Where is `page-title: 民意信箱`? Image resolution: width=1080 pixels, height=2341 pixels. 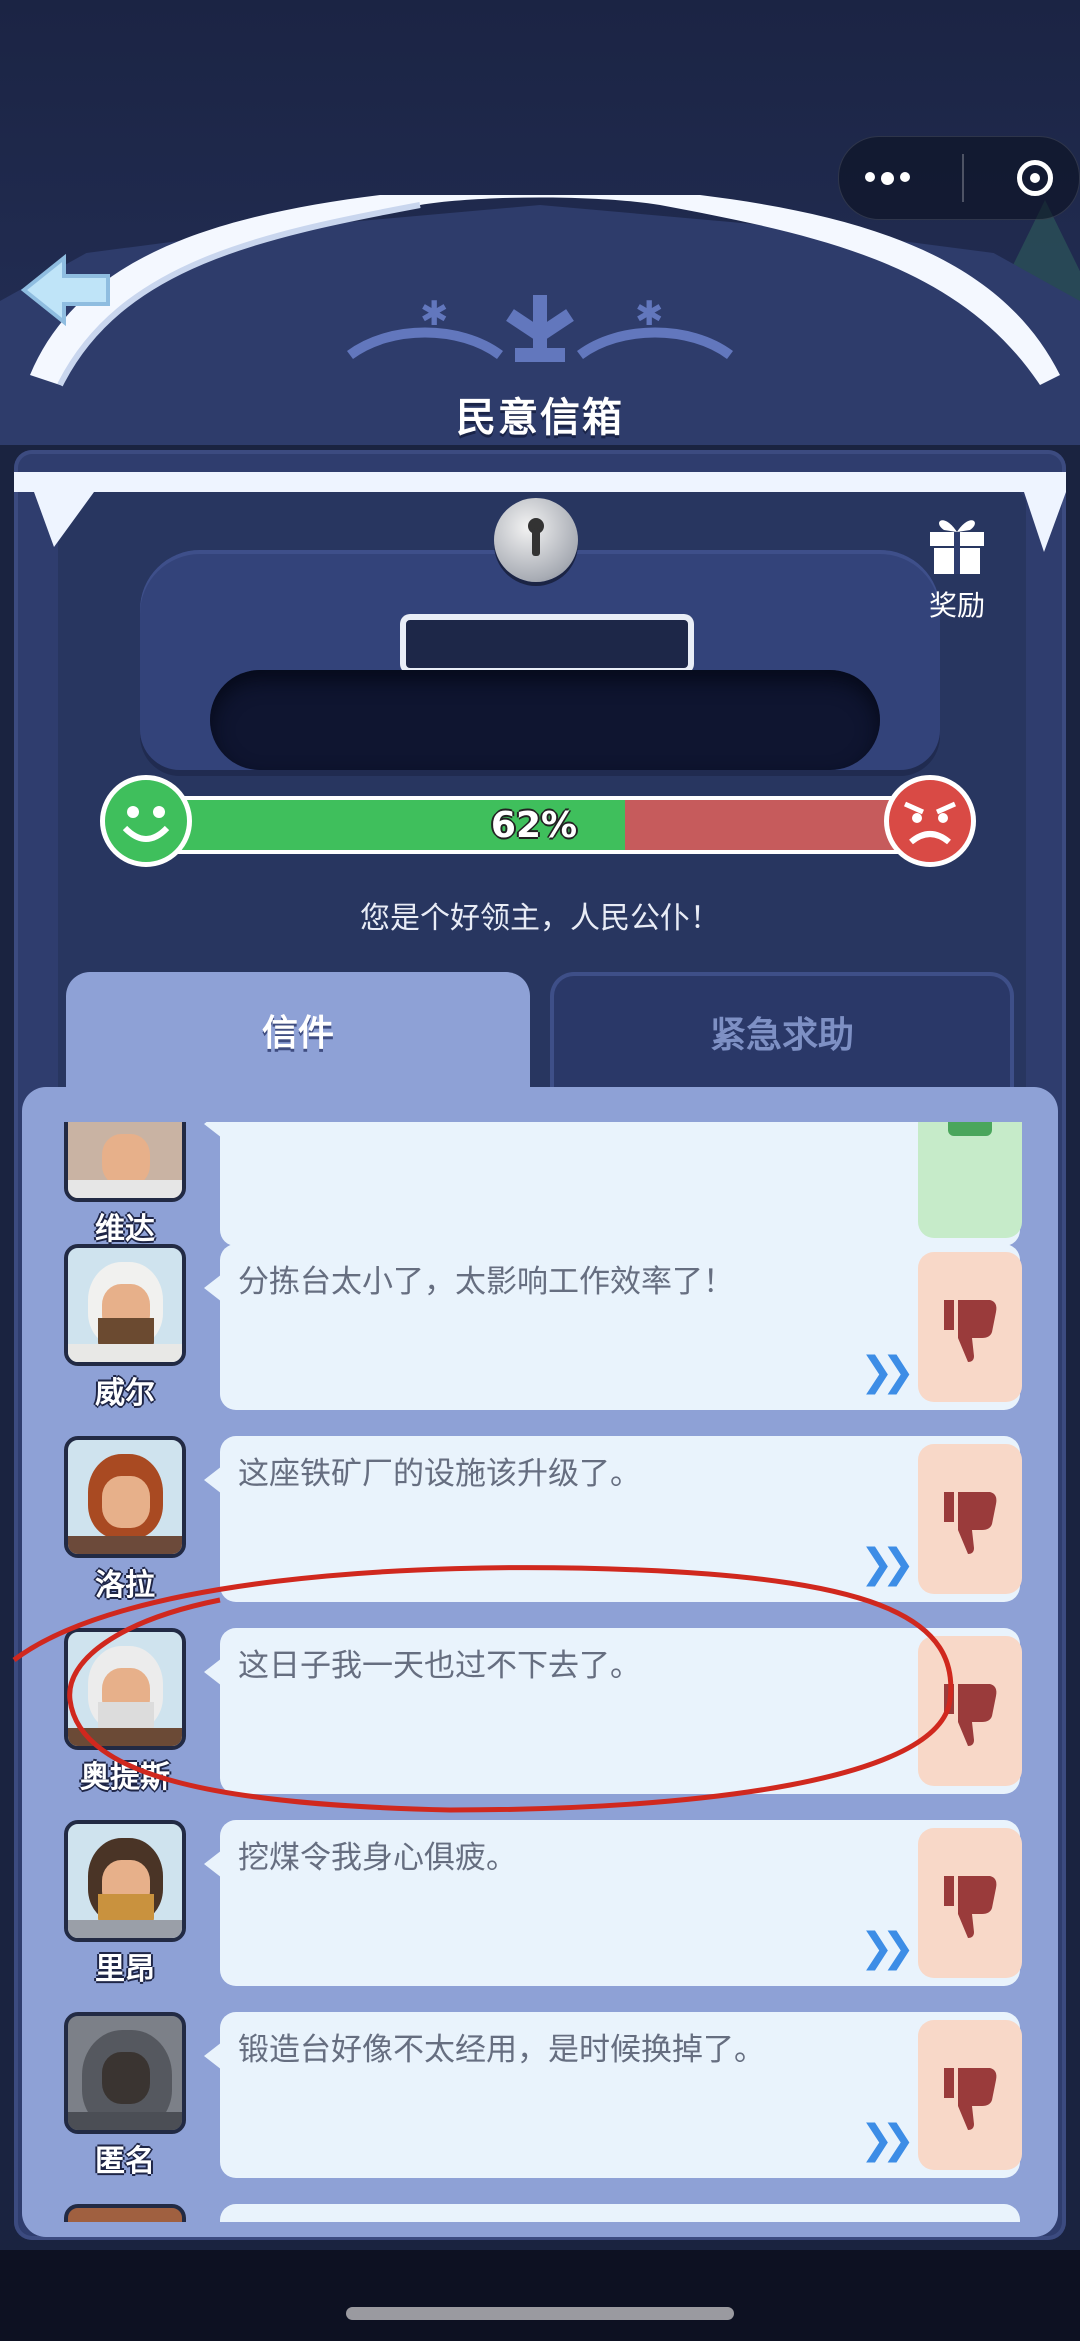
page-title: 民意信箱 is located at coordinates (540, 418).